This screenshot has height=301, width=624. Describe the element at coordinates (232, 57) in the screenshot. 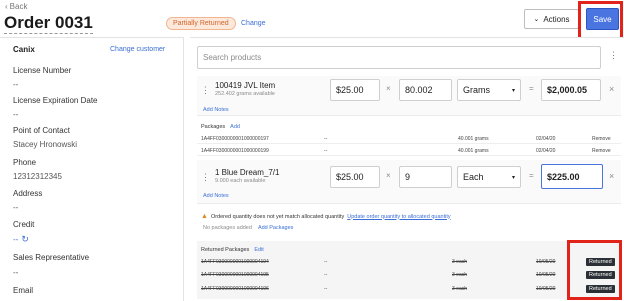

I see `search-placeholder: Search products` at that location.